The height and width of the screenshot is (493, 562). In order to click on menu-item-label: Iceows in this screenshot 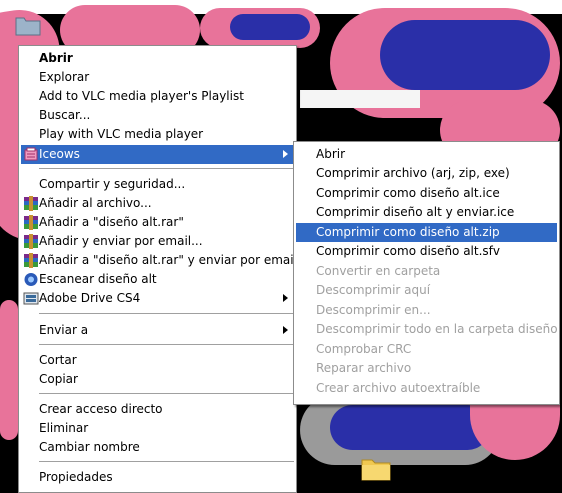, I will do `click(59, 154)`.